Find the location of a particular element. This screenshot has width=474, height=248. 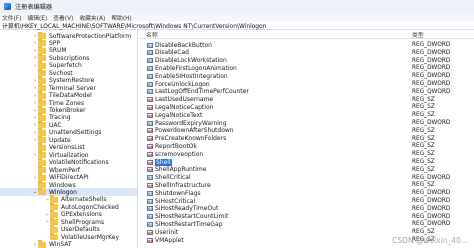

value-name: PreCreateKnownFolders is located at coordinates (191, 139).